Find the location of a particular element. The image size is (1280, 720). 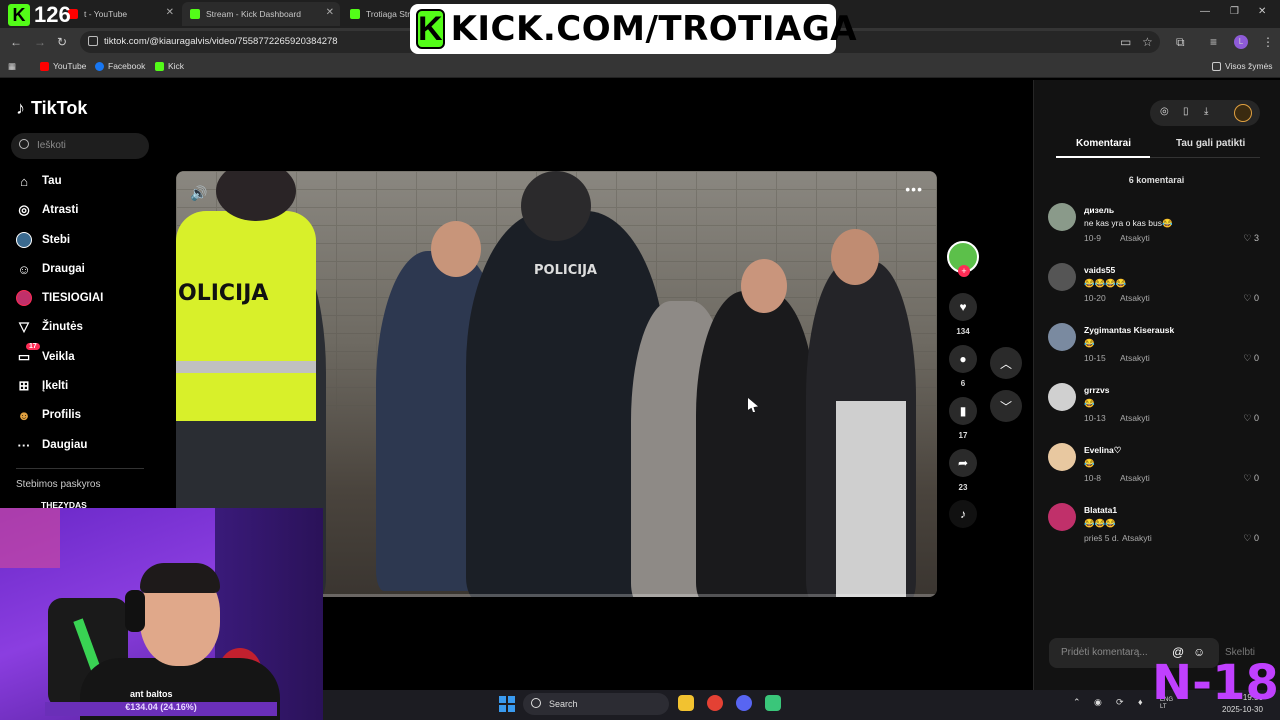

tab-comments: Komentarai is located at coordinates (1103, 143).